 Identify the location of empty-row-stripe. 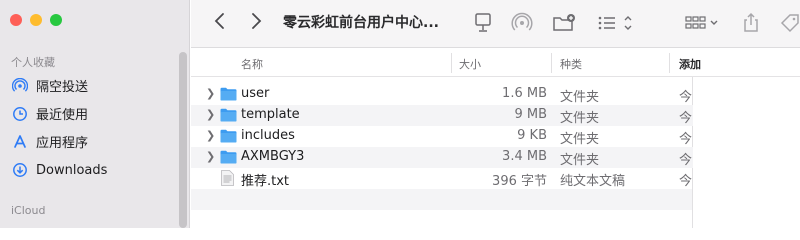
(441, 199).